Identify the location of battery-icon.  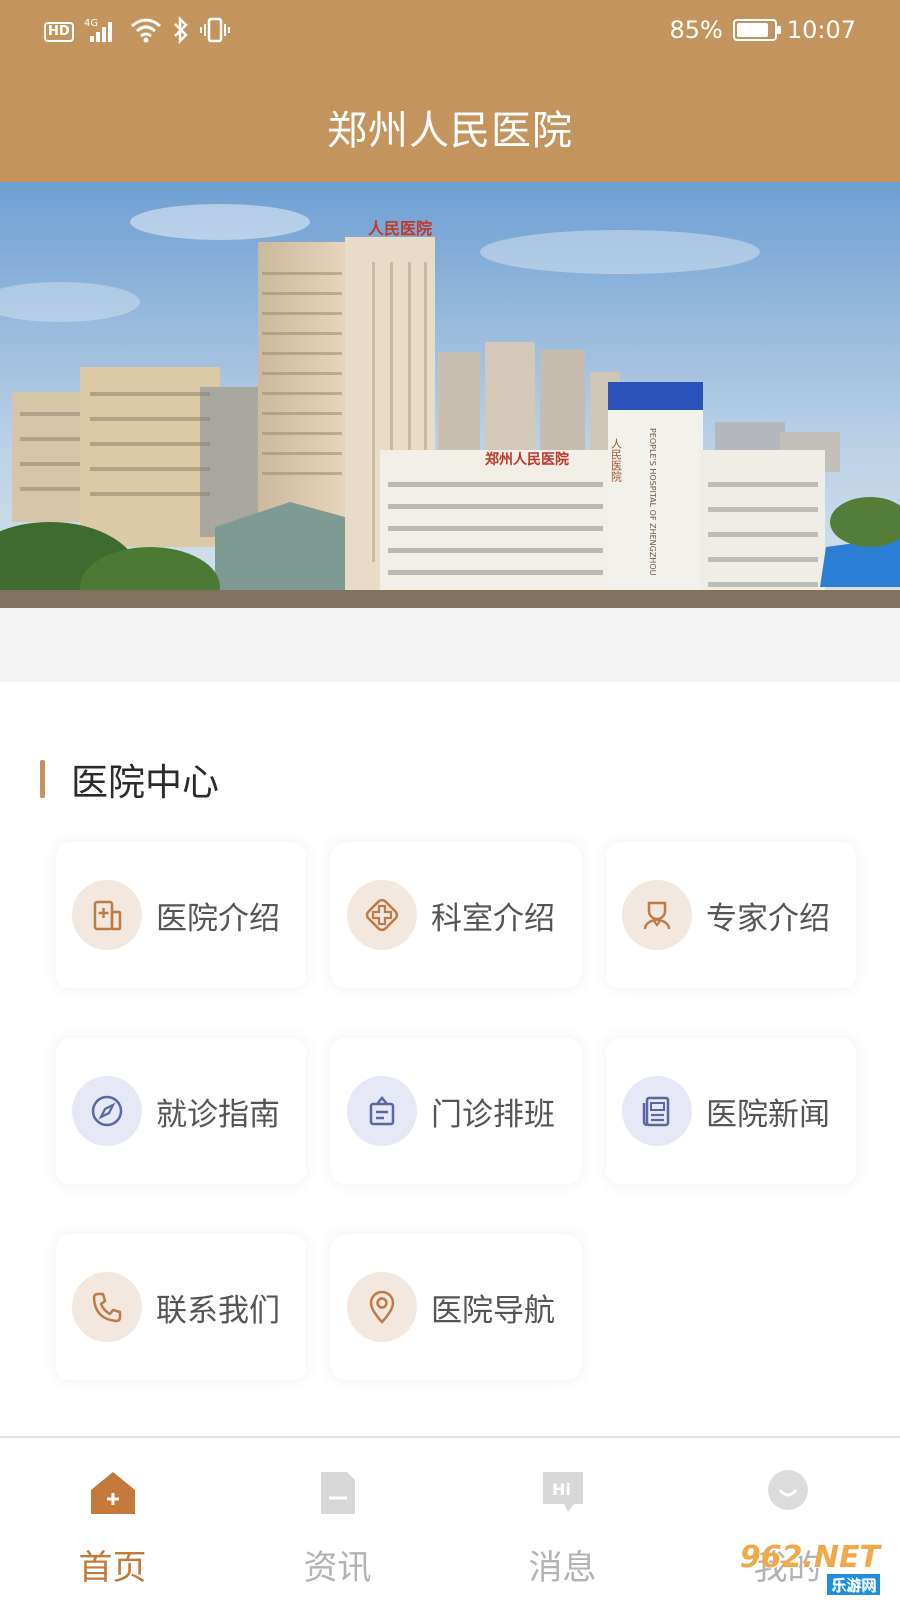
(756, 30).